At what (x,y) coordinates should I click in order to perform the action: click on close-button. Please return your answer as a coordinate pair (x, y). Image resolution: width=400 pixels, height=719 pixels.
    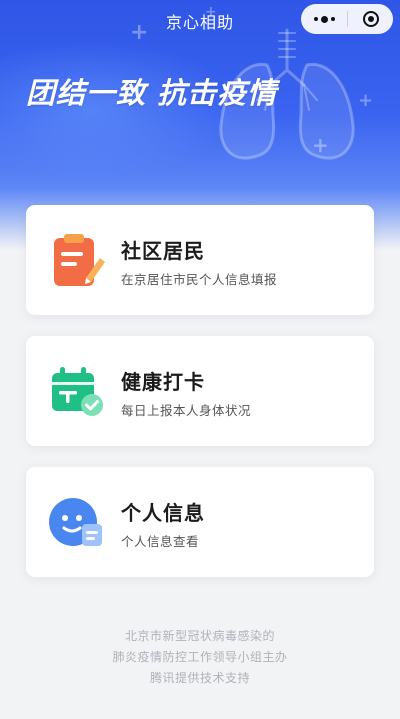
    Looking at the image, I should click on (370, 19).